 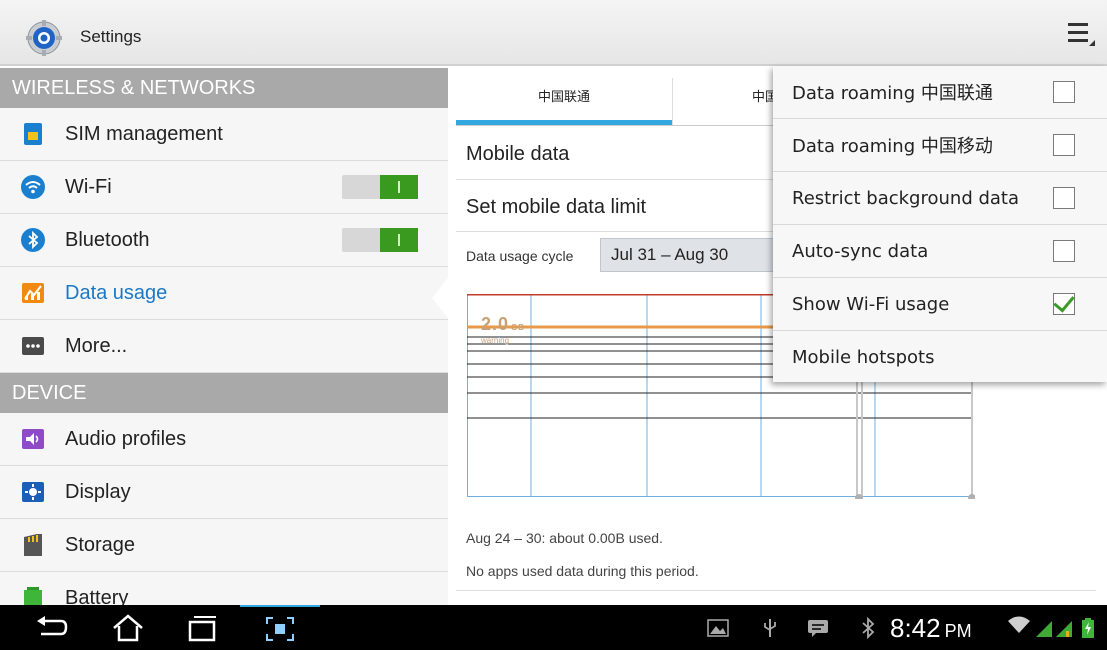 What do you see at coordinates (224, 187) in the screenshot?
I see `sidebar-item-wifi: Wi-Fi` at bounding box center [224, 187].